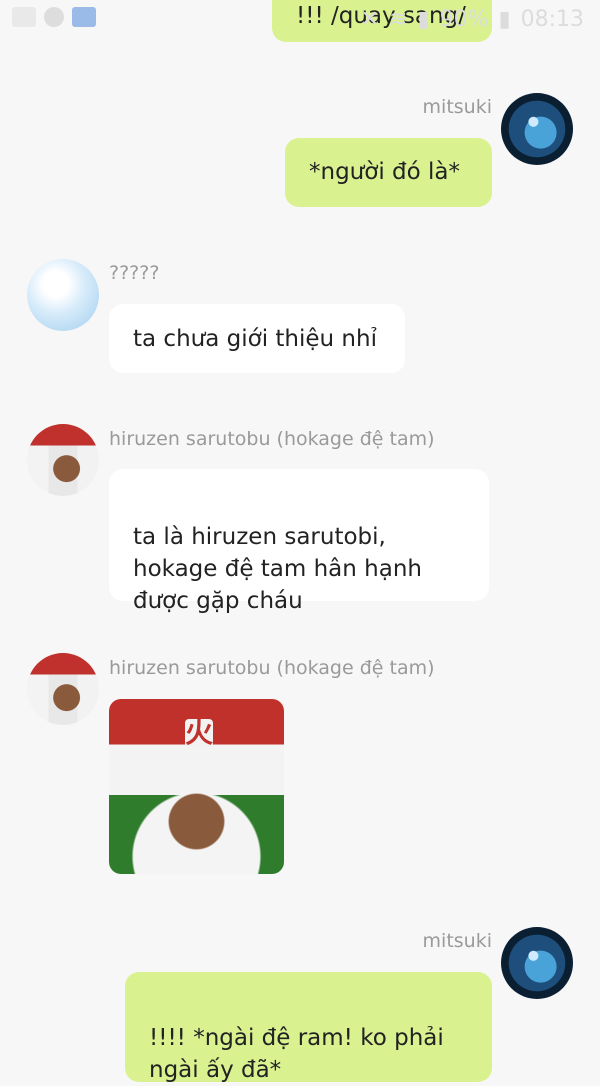 The image size is (600, 1086). What do you see at coordinates (552, 19) in the screenshot?
I see `clock: 08:13` at bounding box center [552, 19].